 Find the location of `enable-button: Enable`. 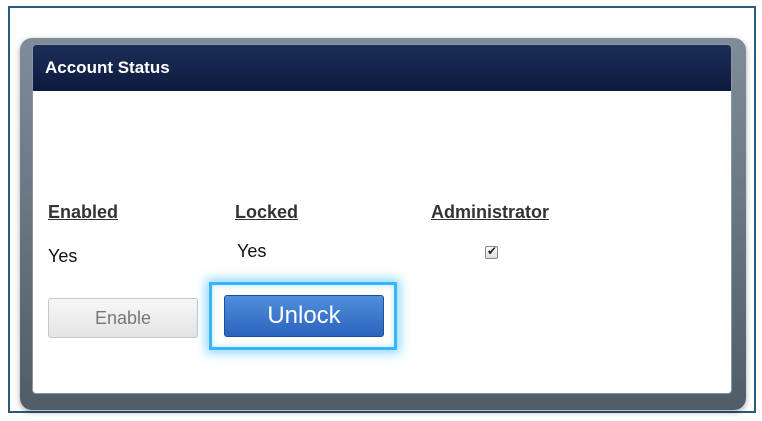

enable-button: Enable is located at coordinates (123, 318).